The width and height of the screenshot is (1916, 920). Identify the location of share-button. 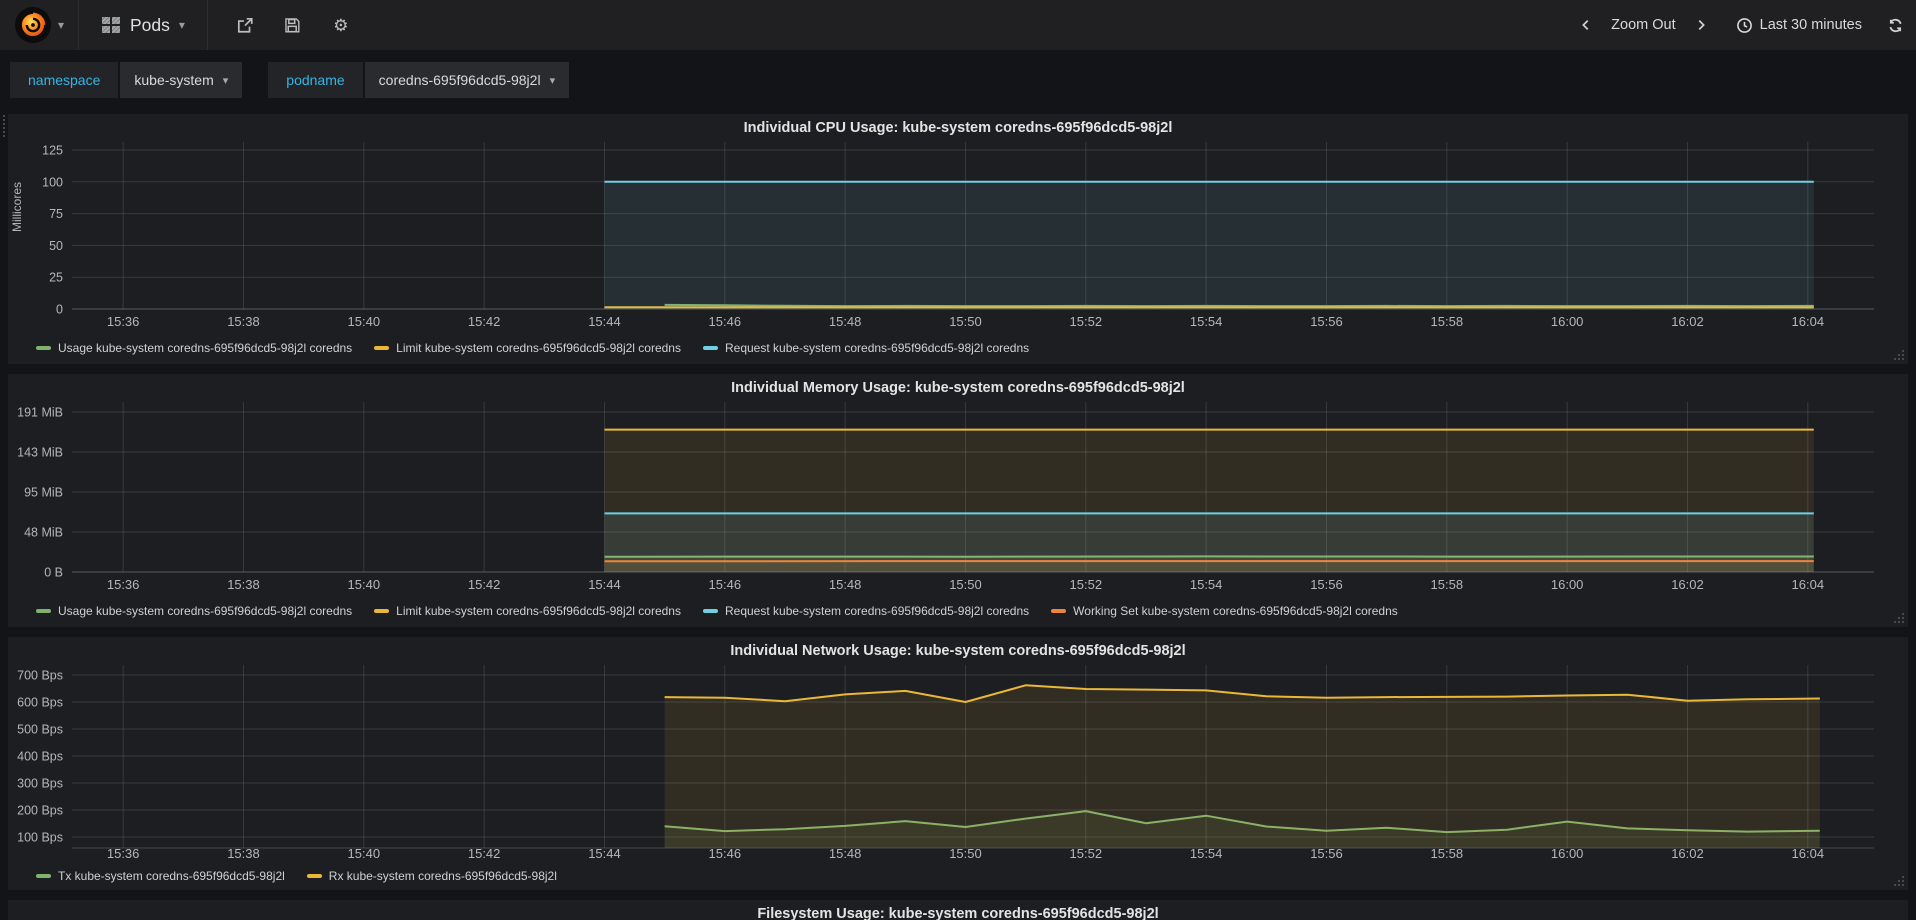
(245, 25).